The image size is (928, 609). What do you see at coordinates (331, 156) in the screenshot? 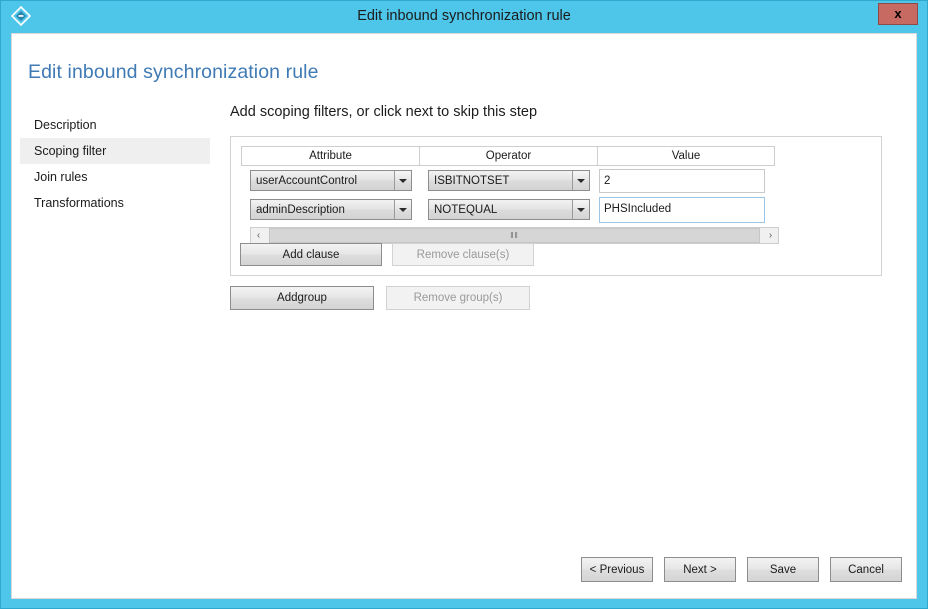
I see `column-header-attribute: Attribute` at bounding box center [331, 156].